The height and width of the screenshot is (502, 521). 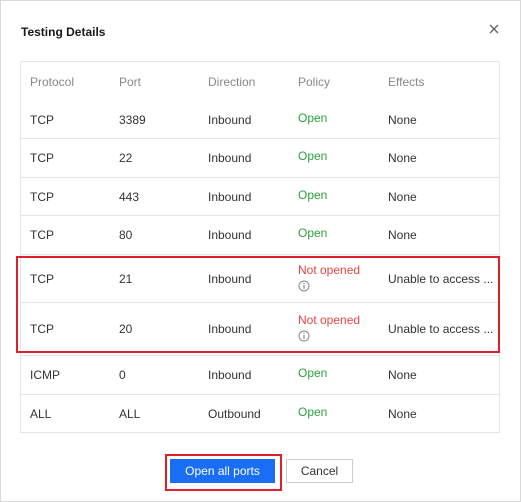 What do you see at coordinates (126, 329) in the screenshot?
I see `cell-port: 20` at bounding box center [126, 329].